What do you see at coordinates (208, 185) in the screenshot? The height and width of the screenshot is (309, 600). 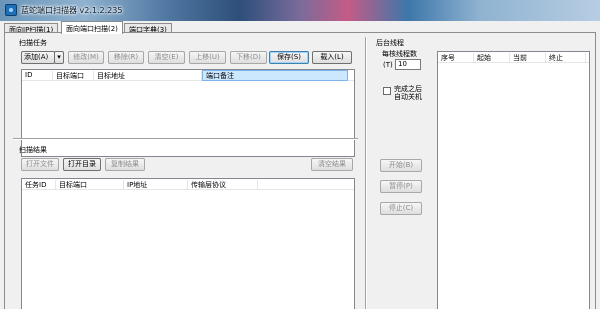 I see `column-transport-protocol-label: 传输层协议` at bounding box center [208, 185].